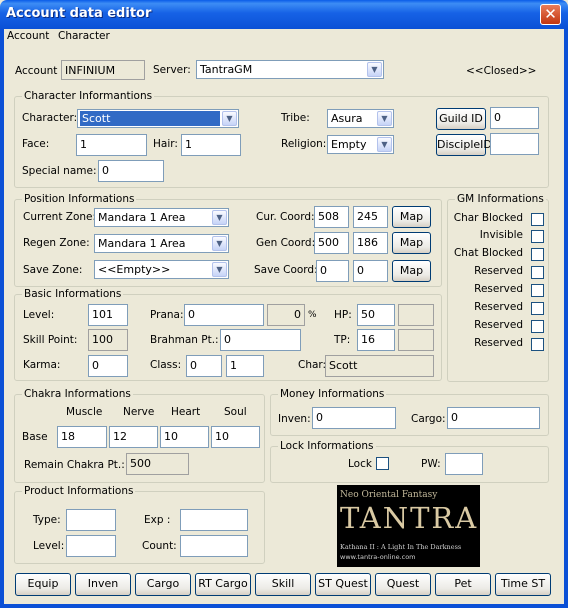 This screenshot has height=608, width=568. Describe the element at coordinates (332, 271) in the screenshot. I see `save-coord-x-field: 0` at that location.